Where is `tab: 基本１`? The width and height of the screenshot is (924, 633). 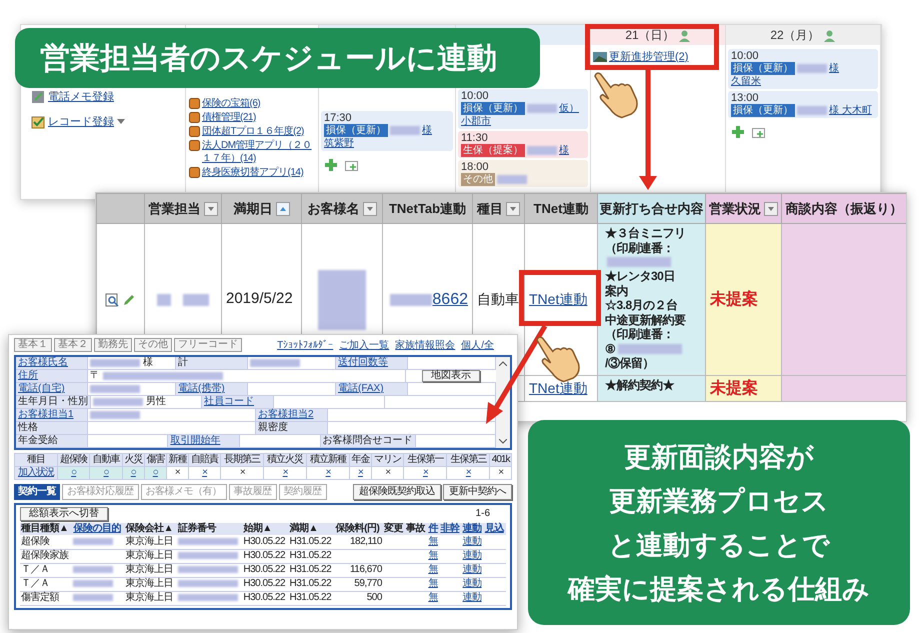 tab: 基本１ is located at coordinates (33, 345).